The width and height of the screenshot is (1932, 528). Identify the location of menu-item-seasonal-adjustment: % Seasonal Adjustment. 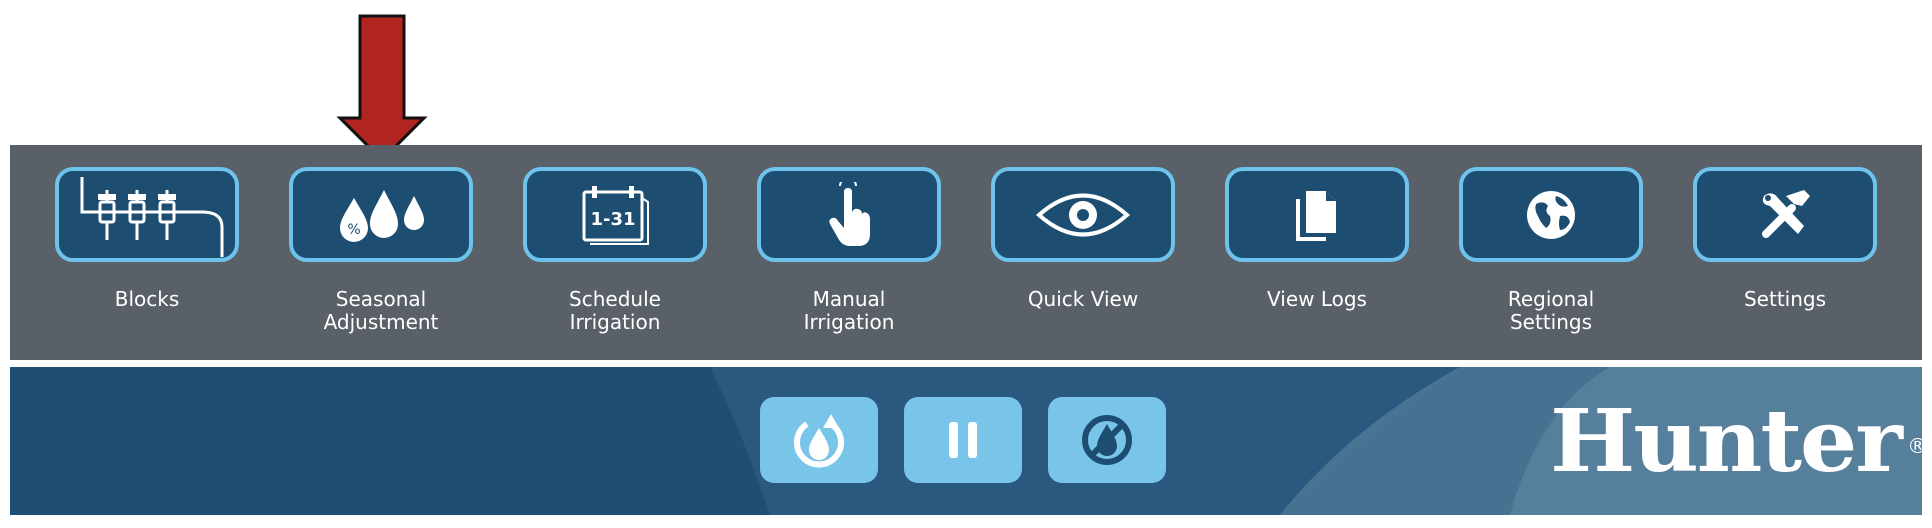
(381, 250).